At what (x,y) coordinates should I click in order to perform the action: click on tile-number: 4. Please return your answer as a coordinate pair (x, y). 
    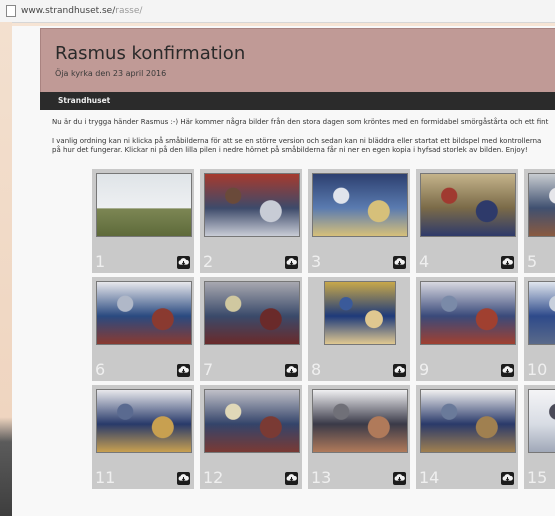
    Looking at the image, I should click on (424, 261).